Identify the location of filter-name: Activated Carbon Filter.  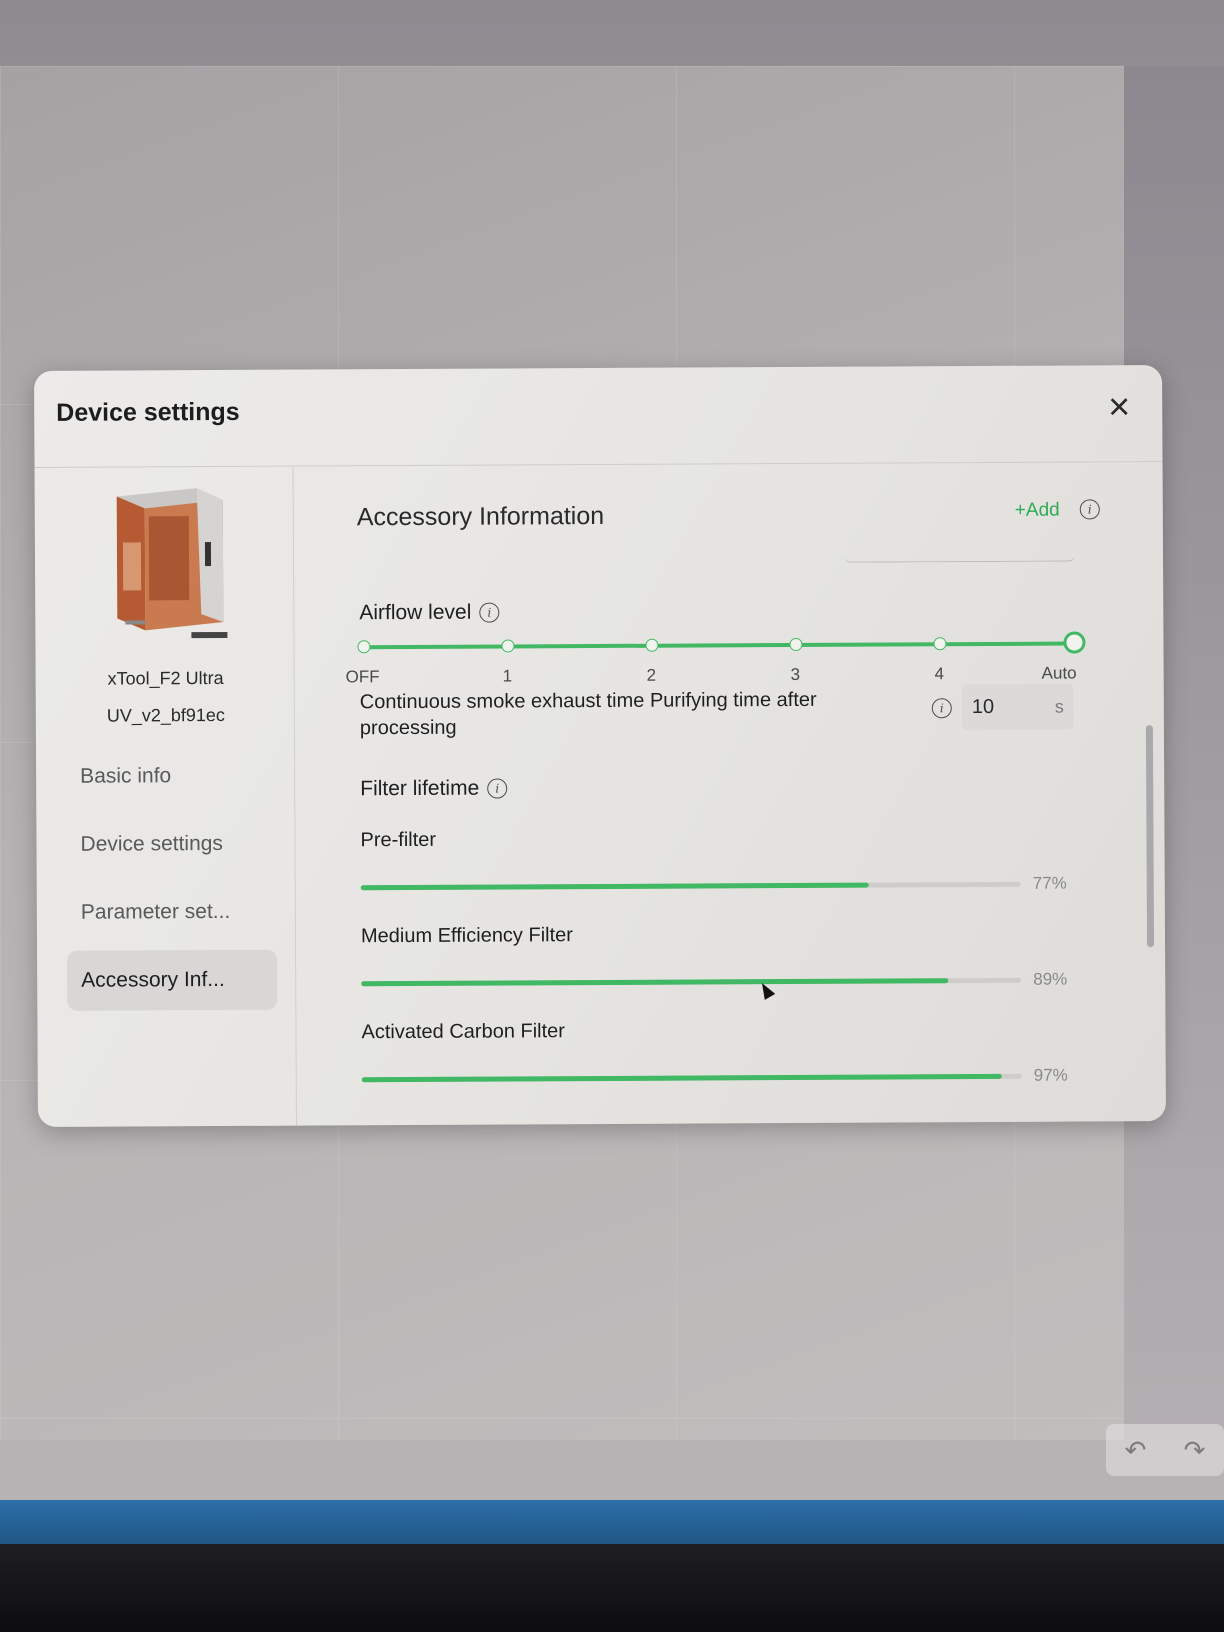
(463, 1032).